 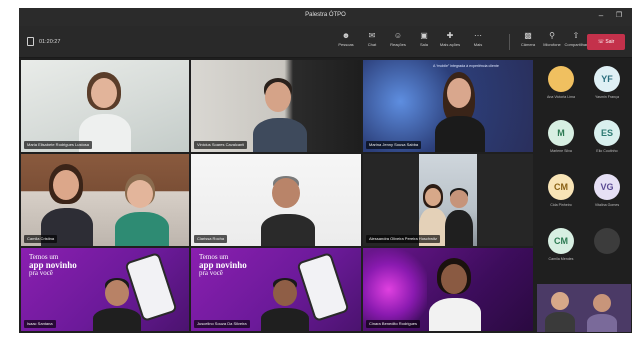 I want to click on participant-name: Alessandra Oliveira Pereira Hoschwitz, so click(x=403, y=239).